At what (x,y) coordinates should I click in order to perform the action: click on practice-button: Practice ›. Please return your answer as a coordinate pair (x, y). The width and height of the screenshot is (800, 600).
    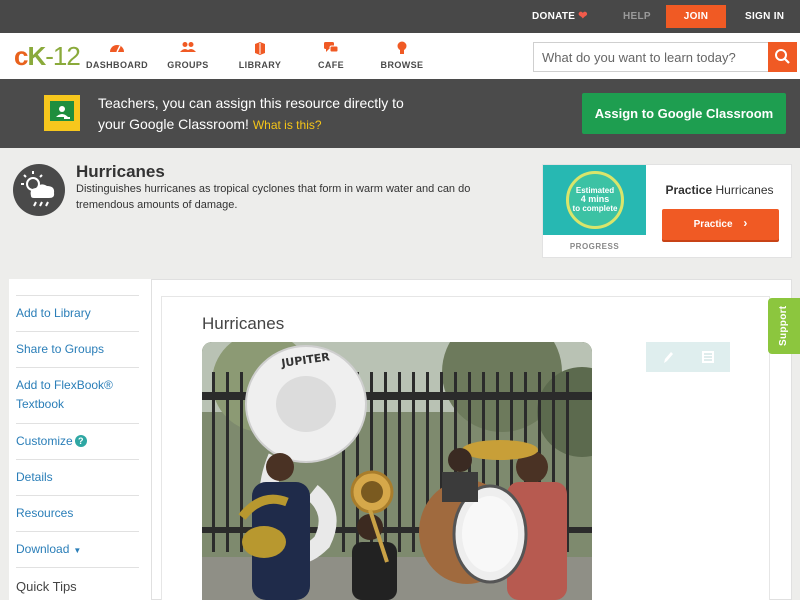
    Looking at the image, I should click on (720, 224).